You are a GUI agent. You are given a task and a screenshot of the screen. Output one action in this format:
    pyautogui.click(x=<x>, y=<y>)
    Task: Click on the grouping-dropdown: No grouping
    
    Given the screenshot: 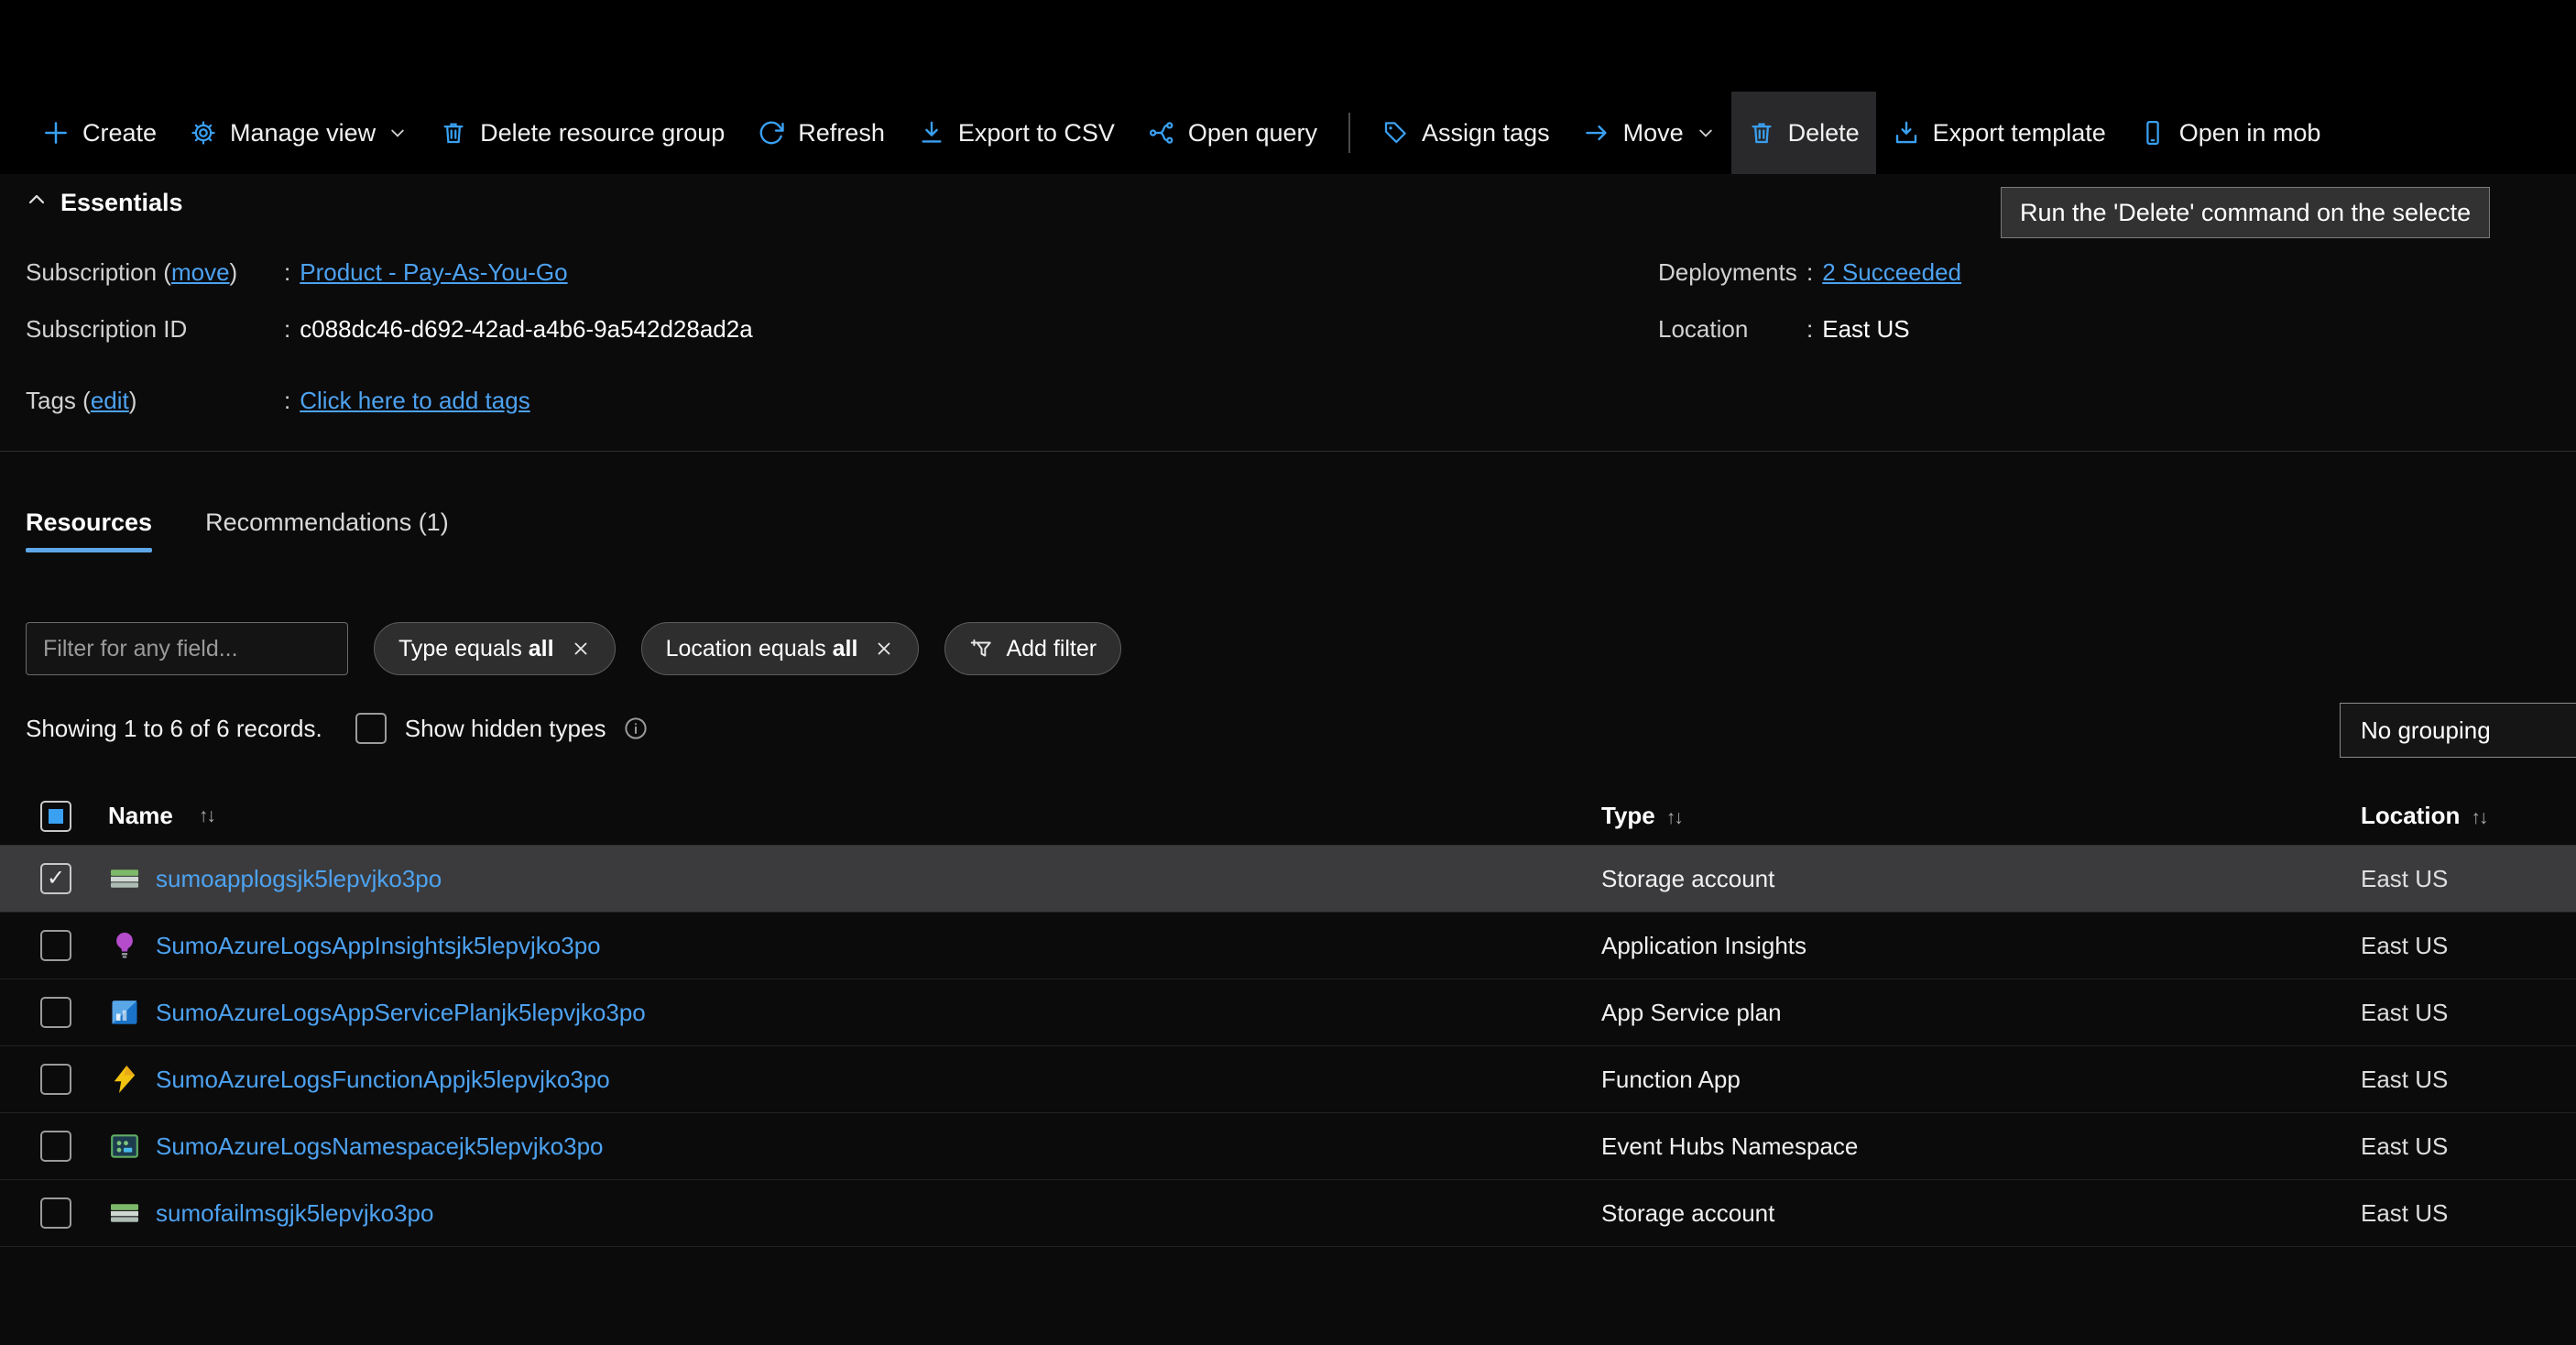 What is the action you would take?
    pyautogui.click(x=2458, y=730)
    